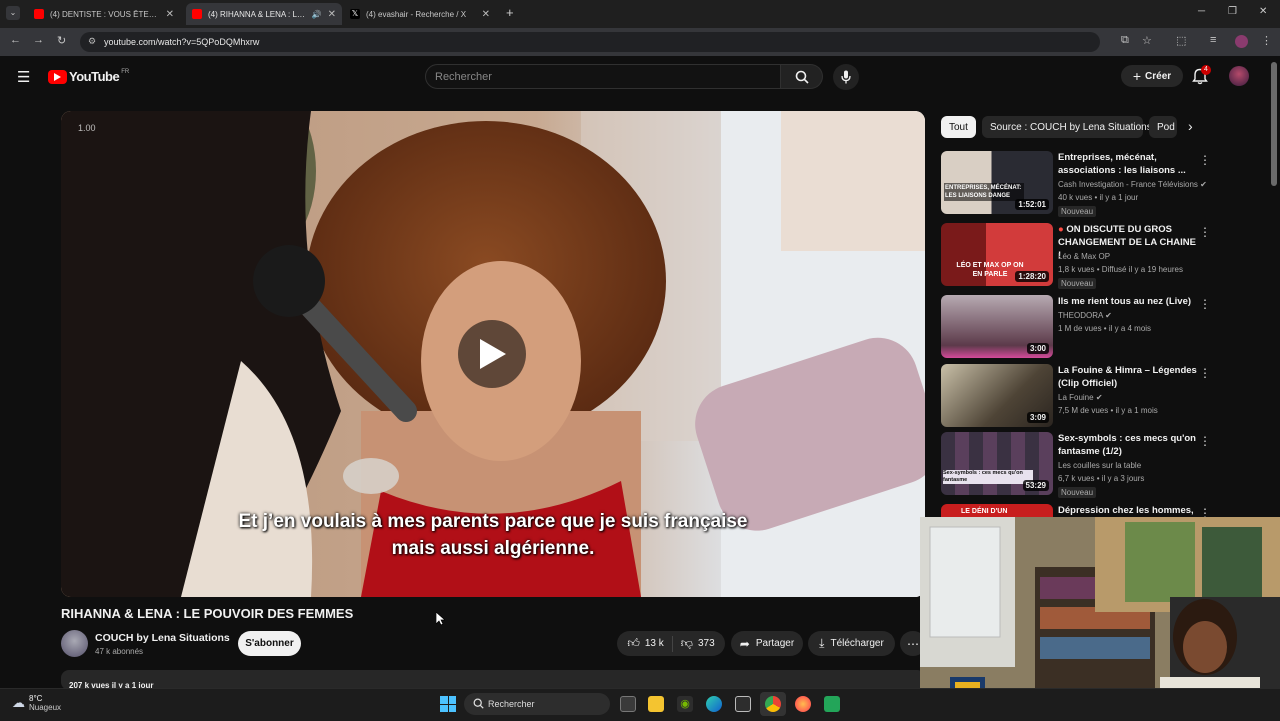  Describe the element at coordinates (1147, 40) in the screenshot. I see `bookmark-star-icon: ☆` at that location.